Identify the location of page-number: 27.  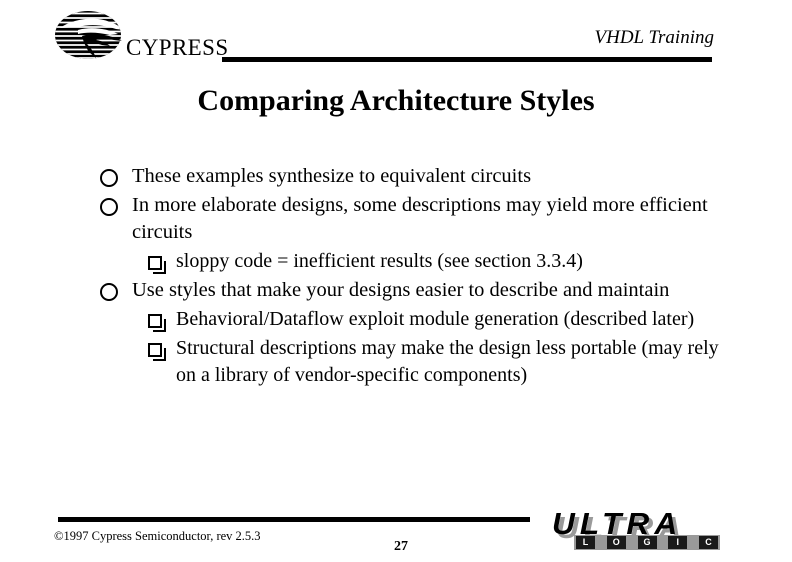
(401, 546).